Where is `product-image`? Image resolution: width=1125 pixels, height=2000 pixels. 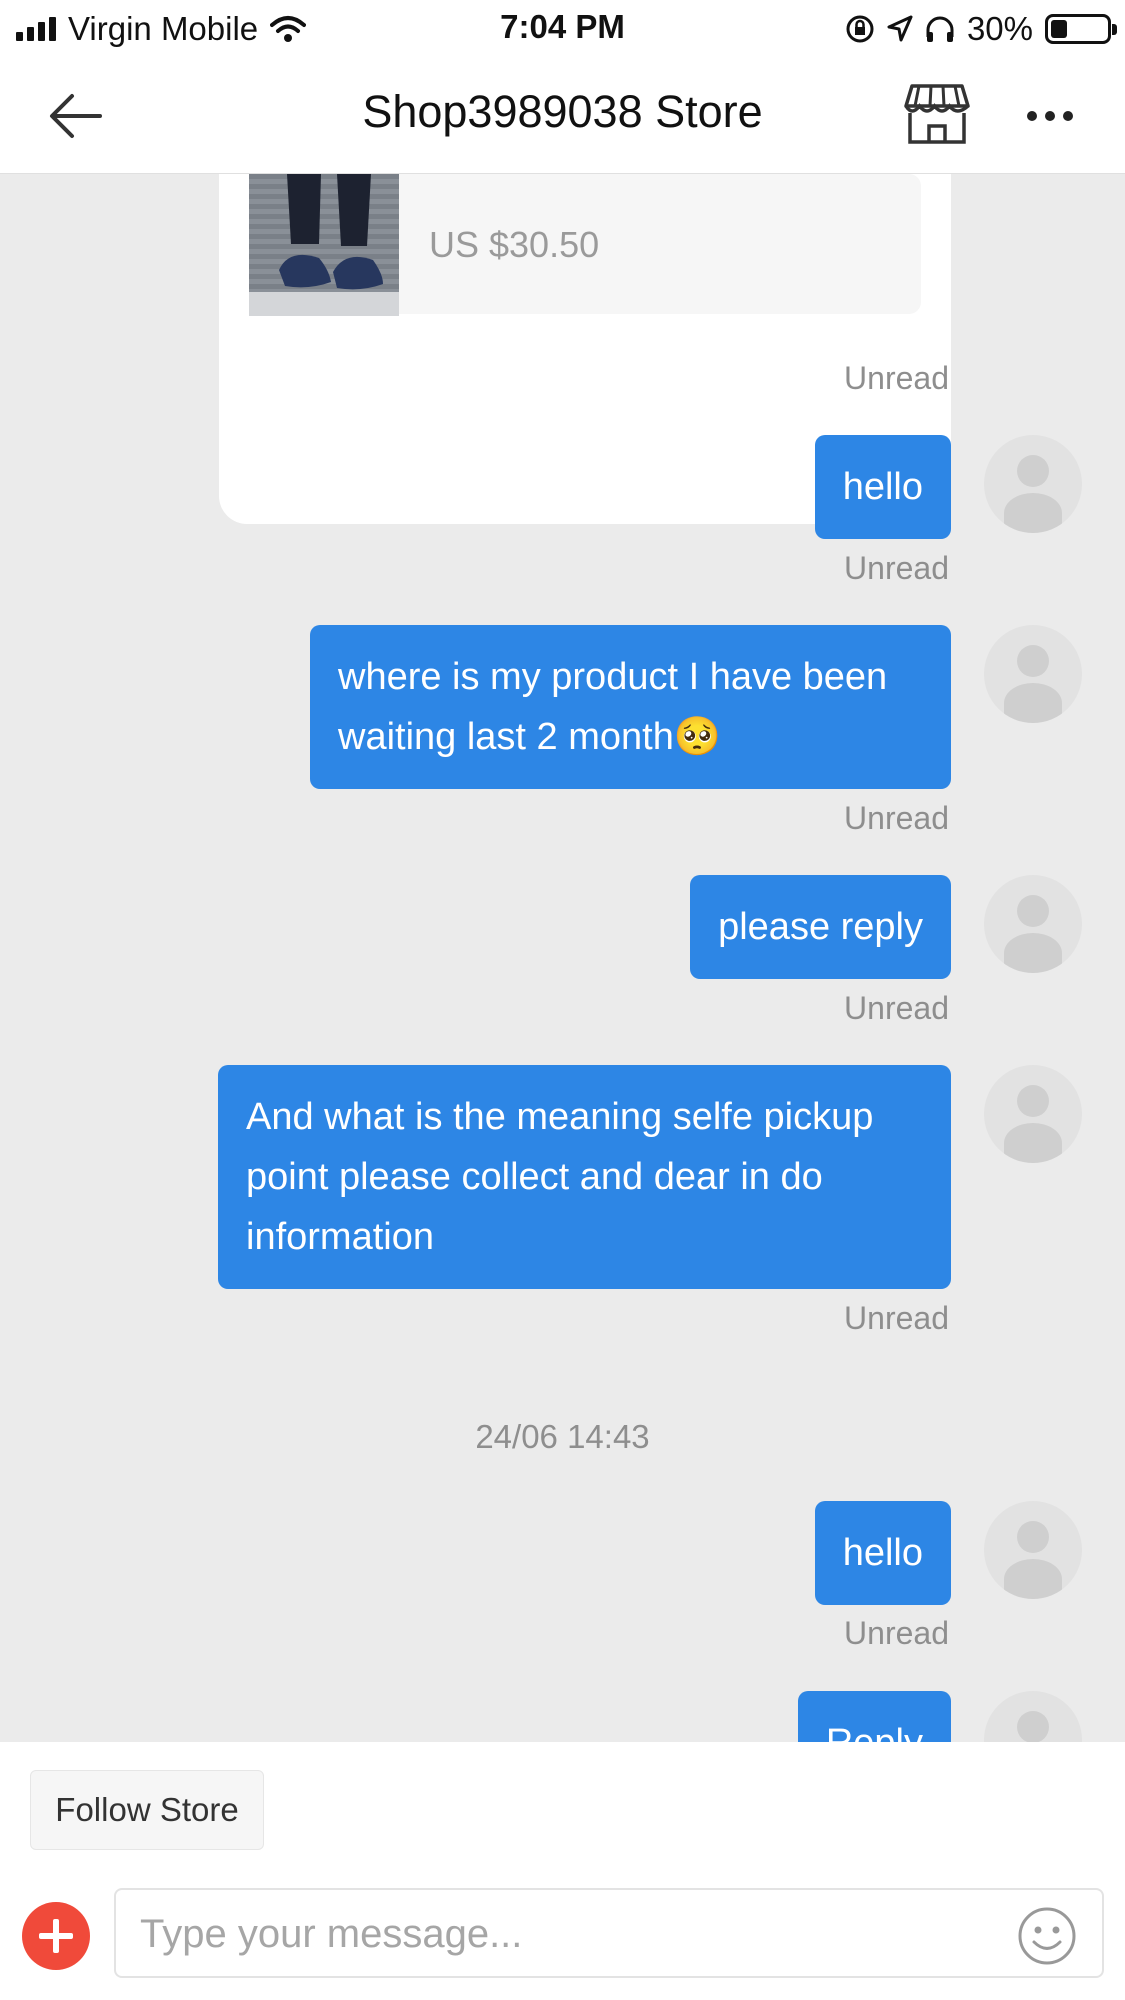 product-image is located at coordinates (324, 245).